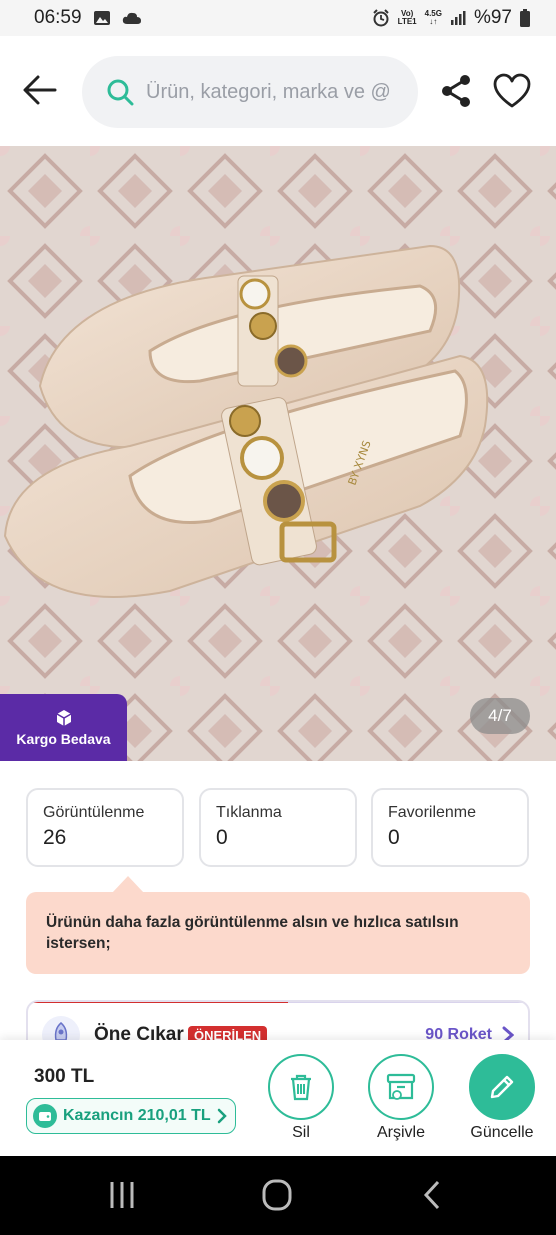 The height and width of the screenshot is (1235, 556). I want to click on battery-level: %97, so click(492, 17).